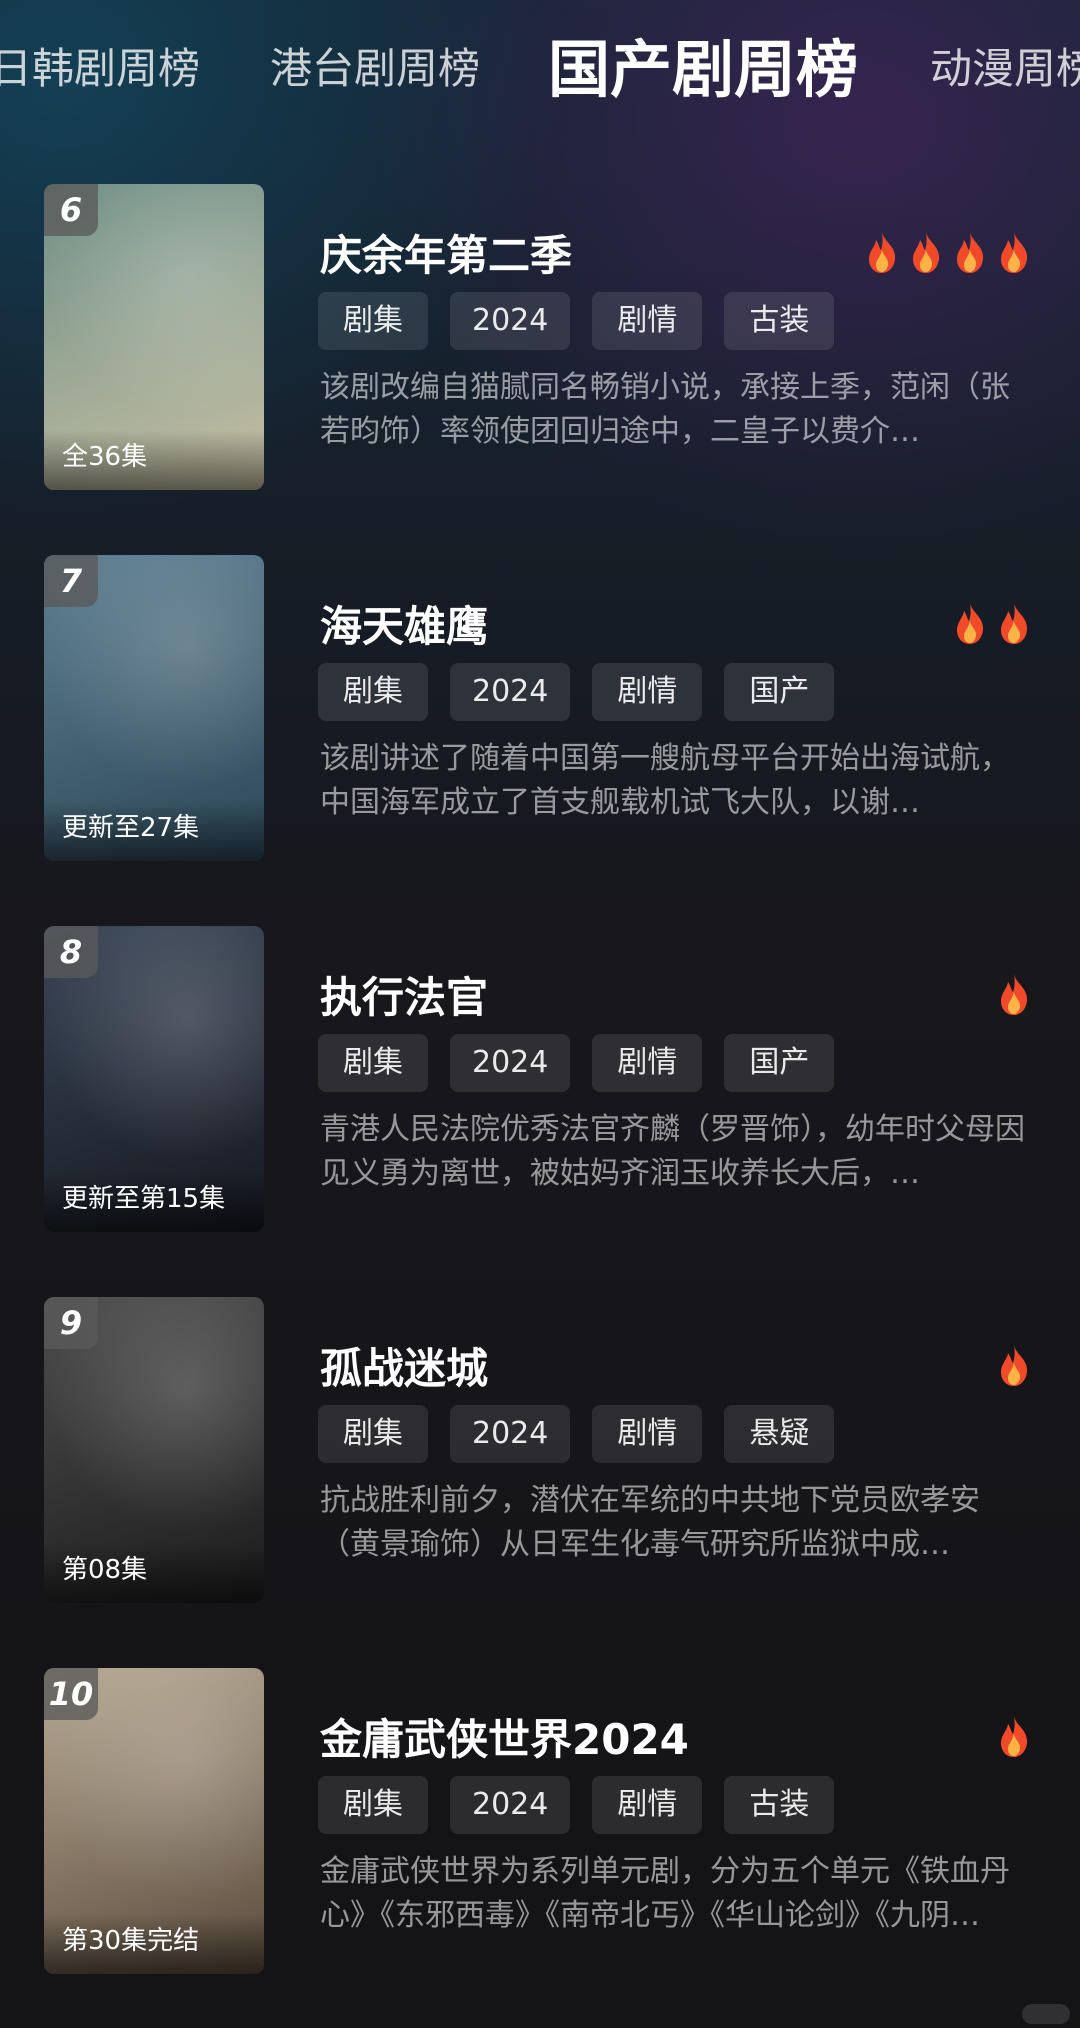  What do you see at coordinates (154, 831) in the screenshot?
I see `episode-status: 更新至27集` at bounding box center [154, 831].